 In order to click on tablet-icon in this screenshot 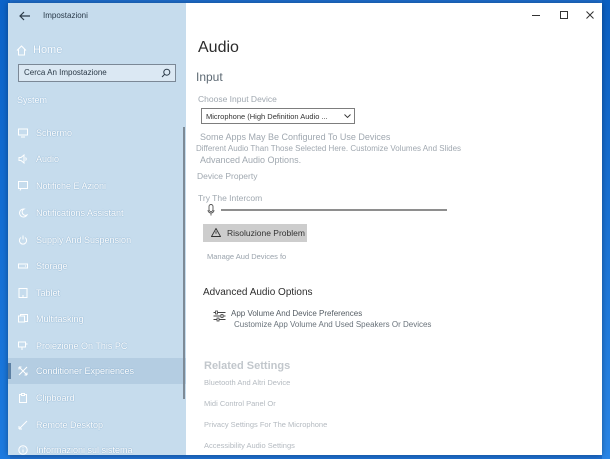, I will do `click(23, 293)`.